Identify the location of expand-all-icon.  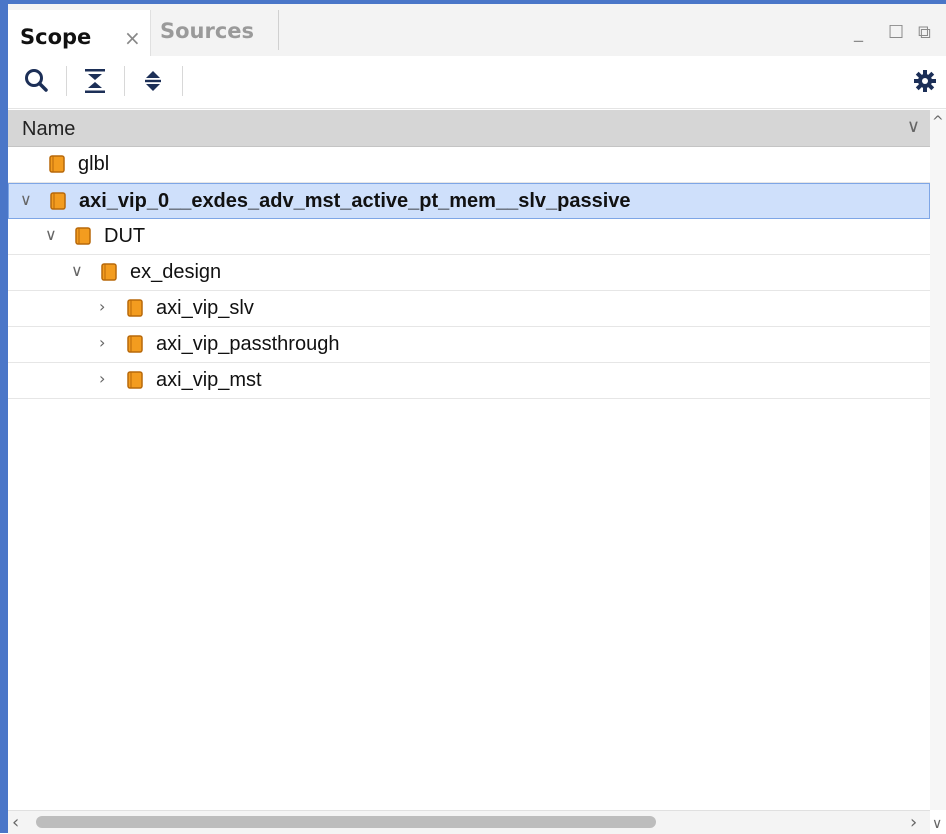
(153, 81).